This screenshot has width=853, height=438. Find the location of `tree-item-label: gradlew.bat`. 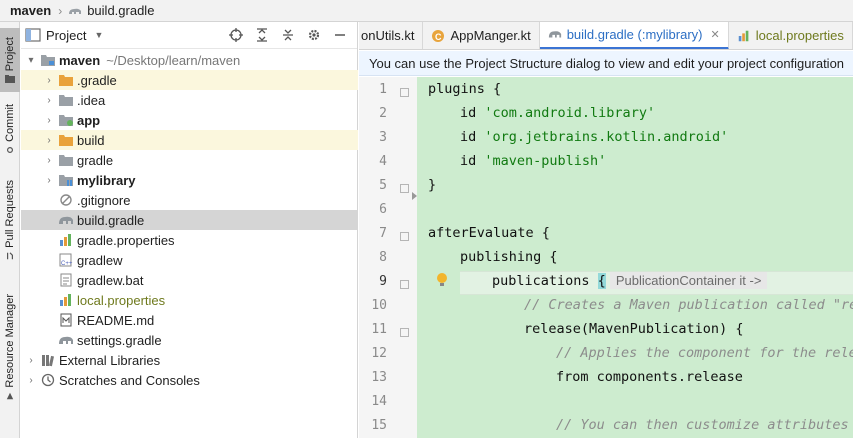

tree-item-label: gradlew.bat is located at coordinates (110, 280).